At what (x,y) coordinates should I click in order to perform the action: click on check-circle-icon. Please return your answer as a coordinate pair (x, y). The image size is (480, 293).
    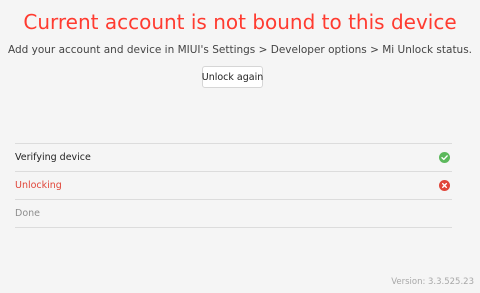
    Looking at the image, I should click on (444, 157).